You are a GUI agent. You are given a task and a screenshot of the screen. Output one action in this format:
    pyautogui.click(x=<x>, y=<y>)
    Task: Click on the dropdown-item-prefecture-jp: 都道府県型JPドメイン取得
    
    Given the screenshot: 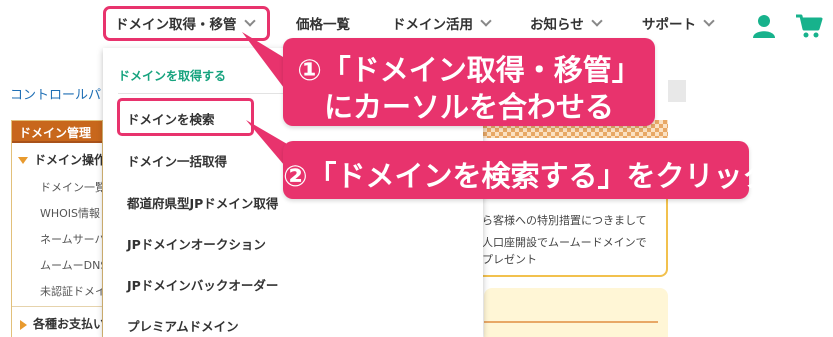 What is the action you would take?
    pyautogui.click(x=202, y=202)
    